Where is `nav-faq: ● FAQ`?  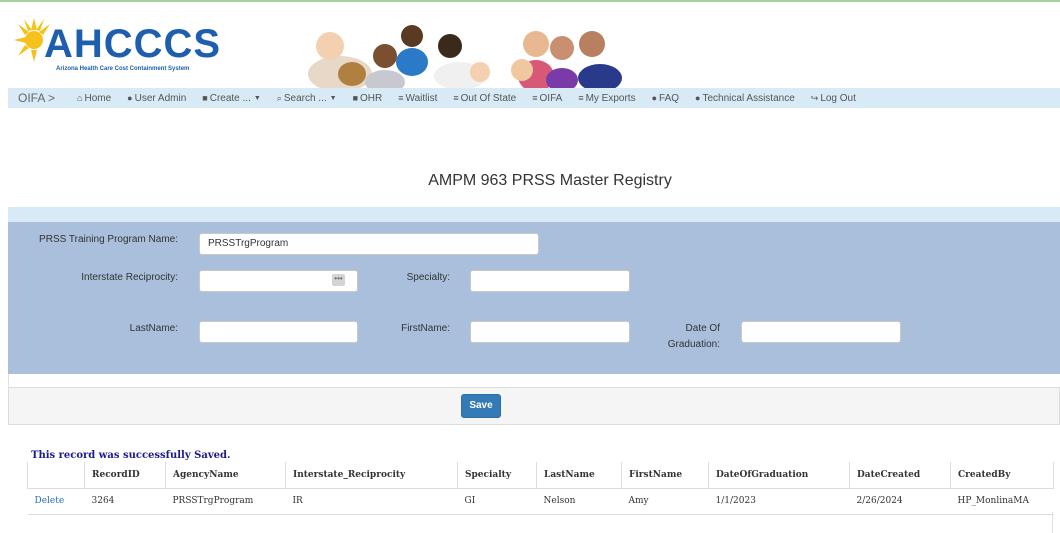
nav-faq: ● FAQ is located at coordinates (665, 98).